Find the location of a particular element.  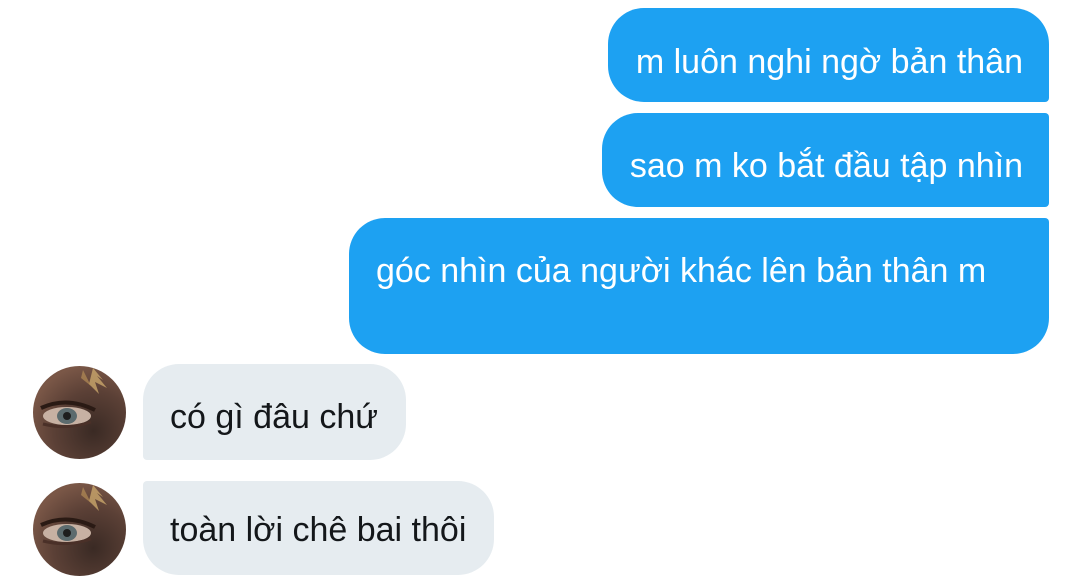

received-message-bubble: toàn lời chê bai thôi is located at coordinates (319, 528).